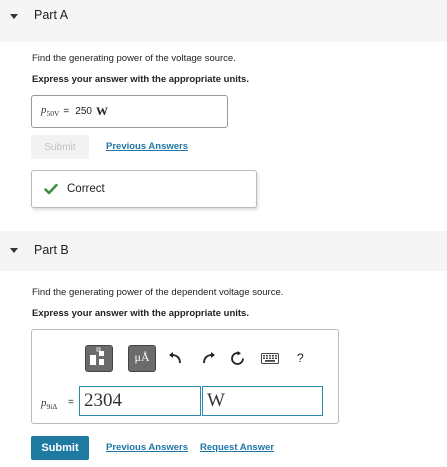 The image size is (447, 467). What do you see at coordinates (51, 189) in the screenshot?
I see `checkmark-icon` at bounding box center [51, 189].